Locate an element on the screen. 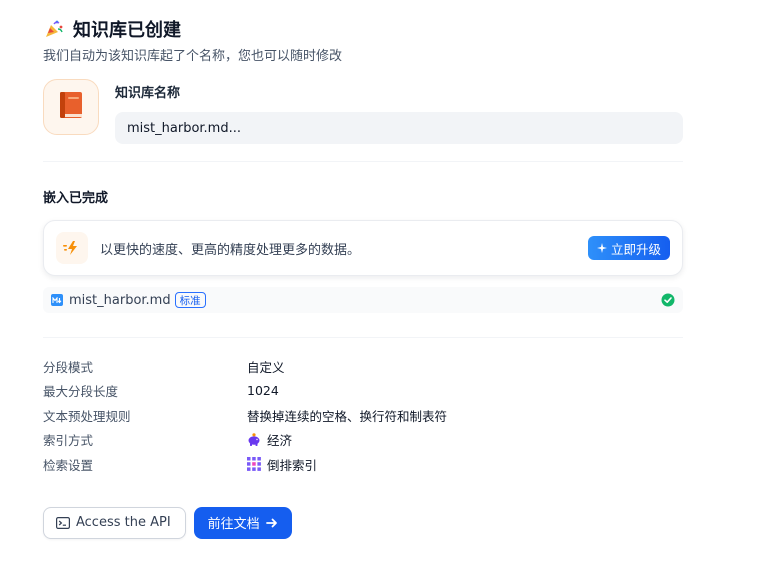 The height and width of the screenshot is (570, 783). dataset-name-input is located at coordinates (399, 128).